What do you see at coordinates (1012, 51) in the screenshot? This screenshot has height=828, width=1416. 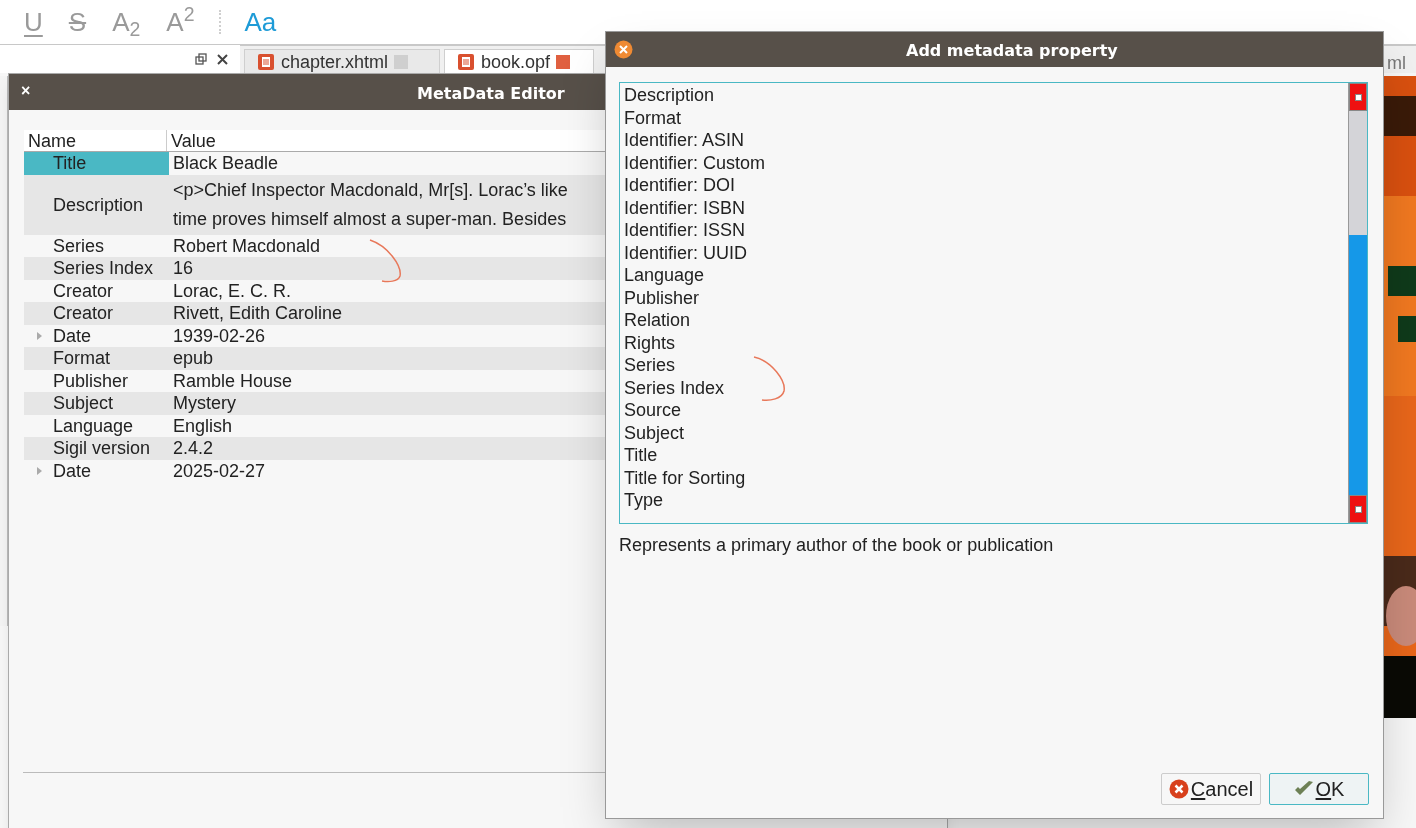 I see `dialog-title: Add metadata property` at bounding box center [1012, 51].